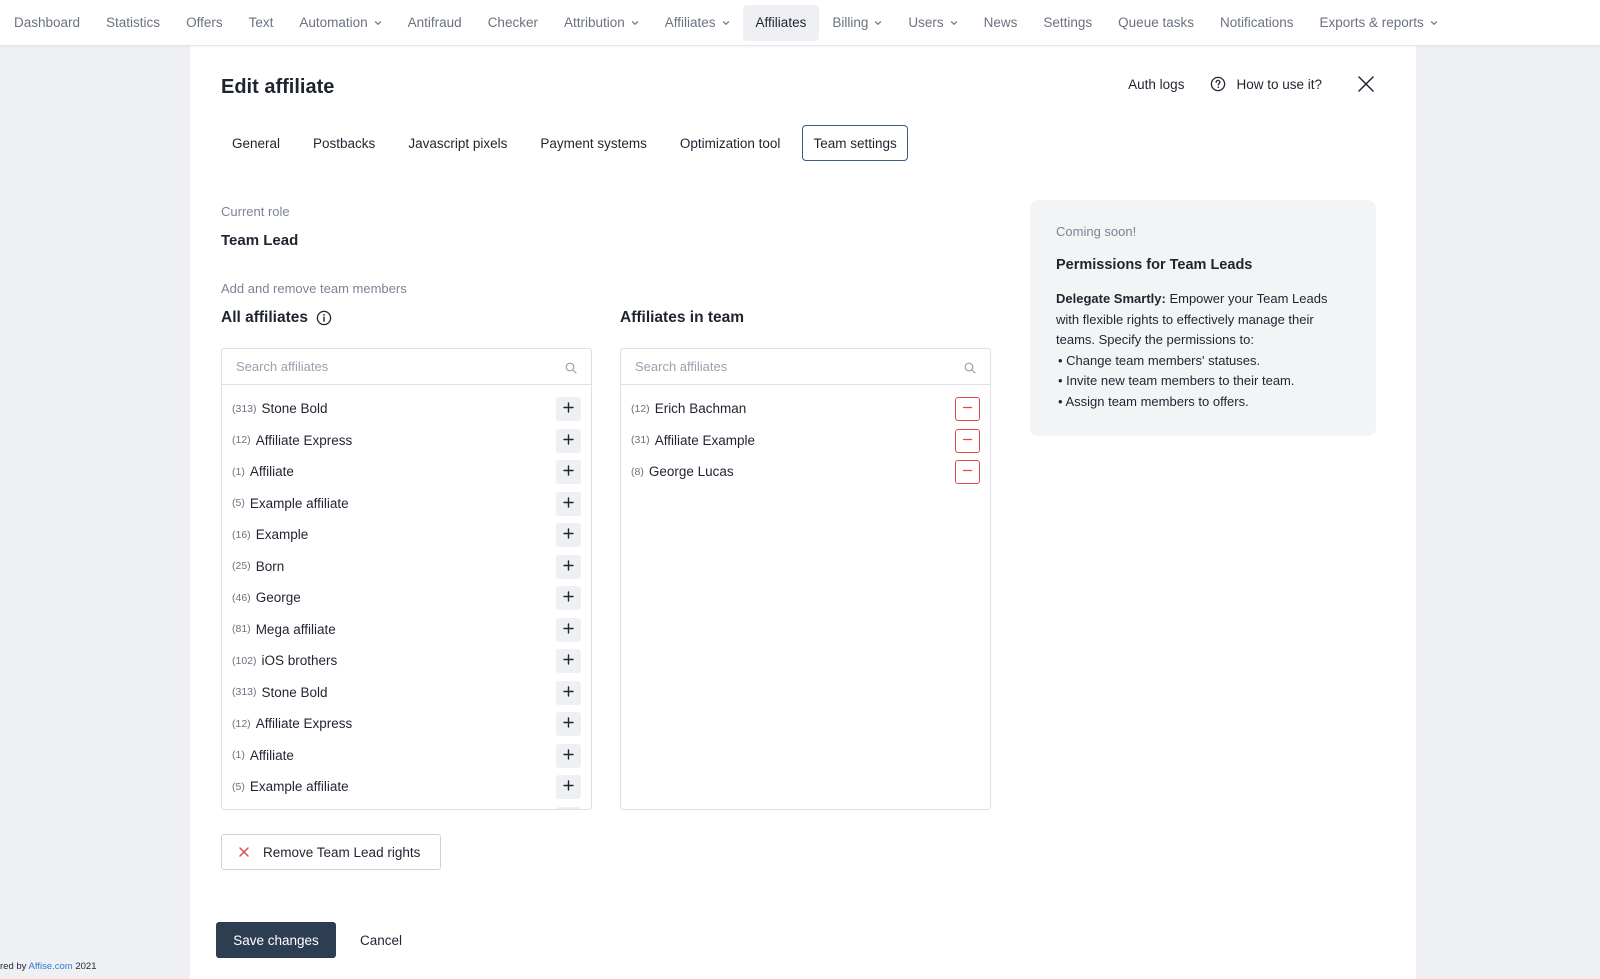 The height and width of the screenshot is (979, 1600). What do you see at coordinates (406, 630) in the screenshot?
I see `affiliate-row: (81) Mega affiliate` at bounding box center [406, 630].